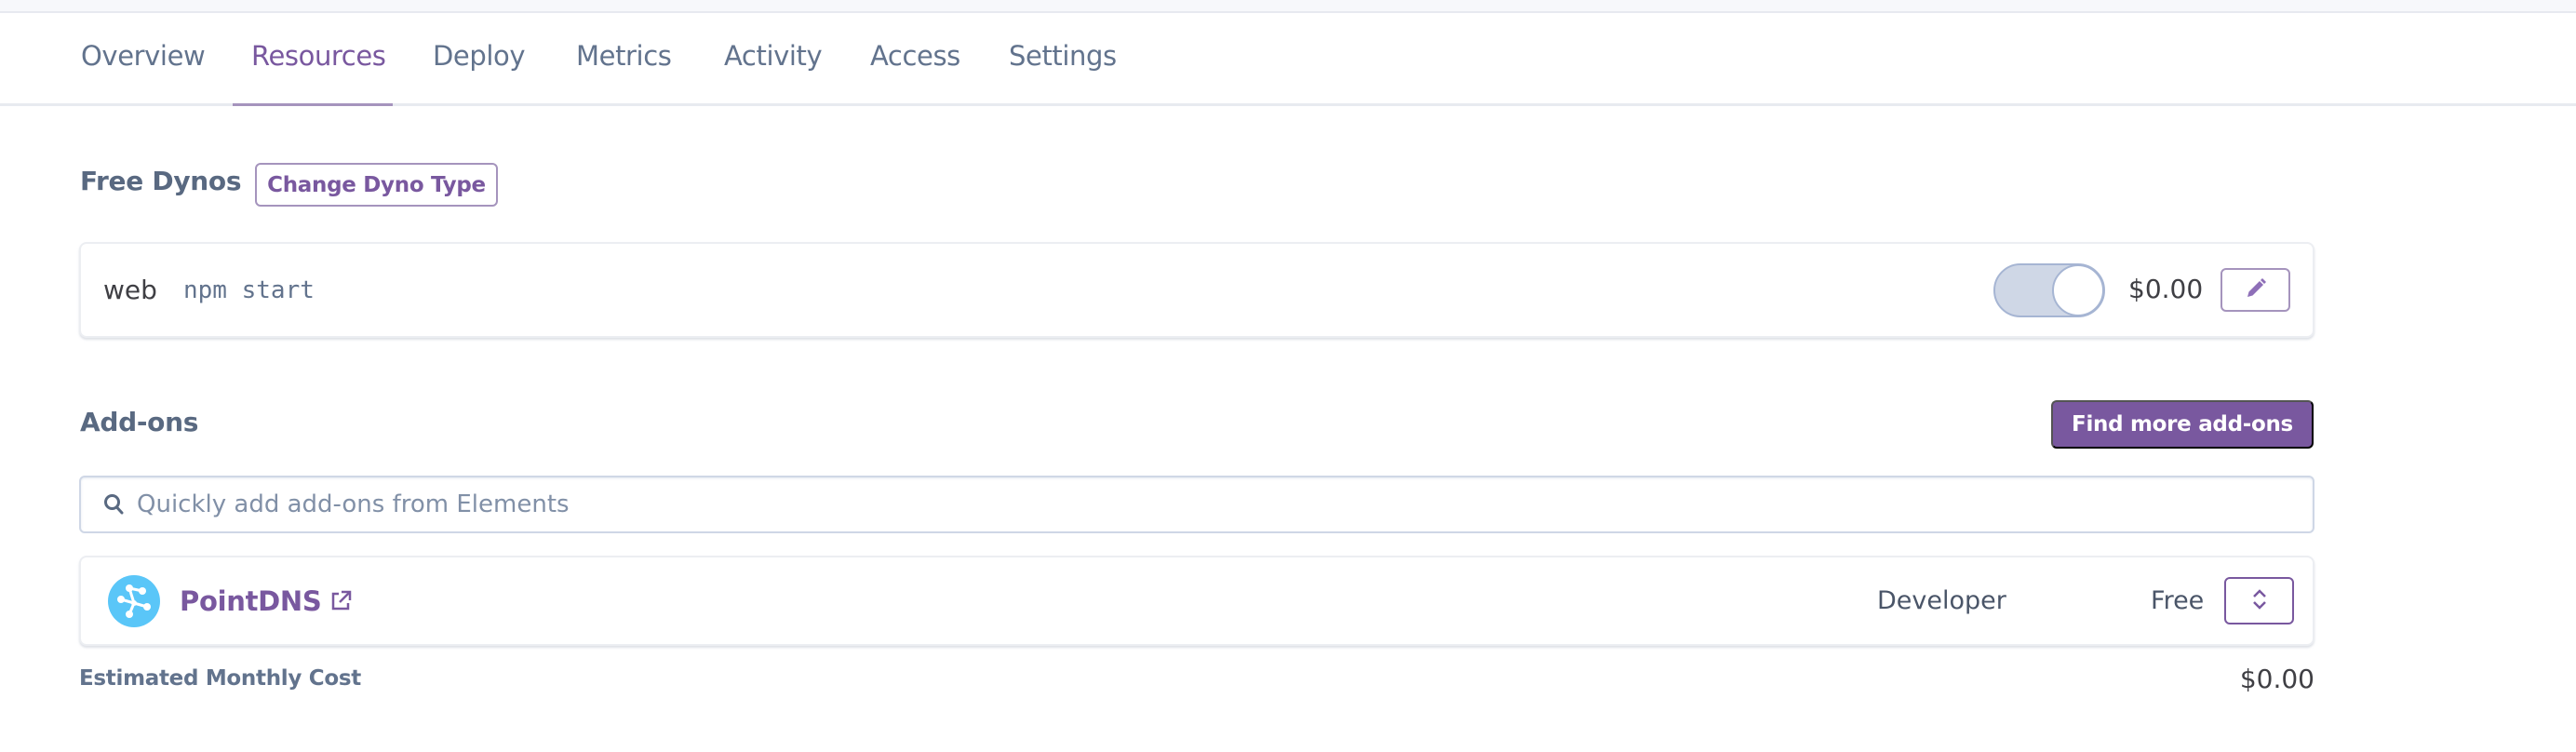  I want to click on toggle-knob, so click(2078, 290).